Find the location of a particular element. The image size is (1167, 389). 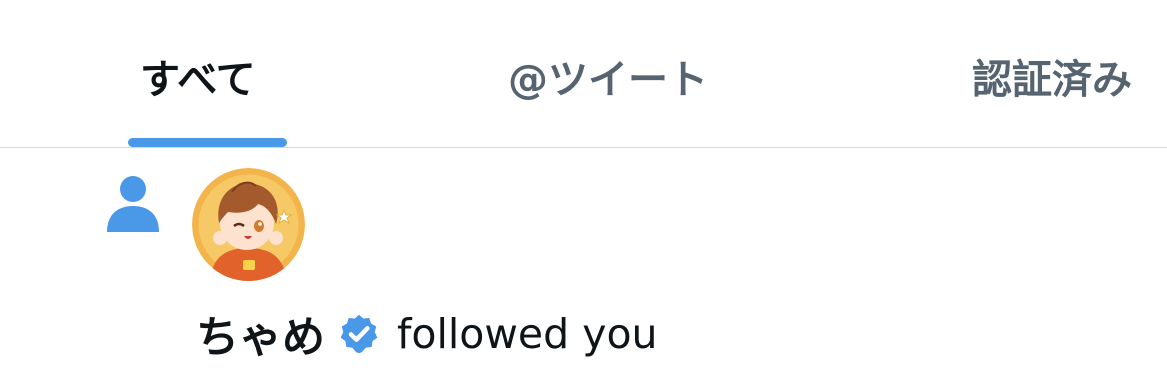

user-name: ちゃめ is located at coordinates (260, 334).